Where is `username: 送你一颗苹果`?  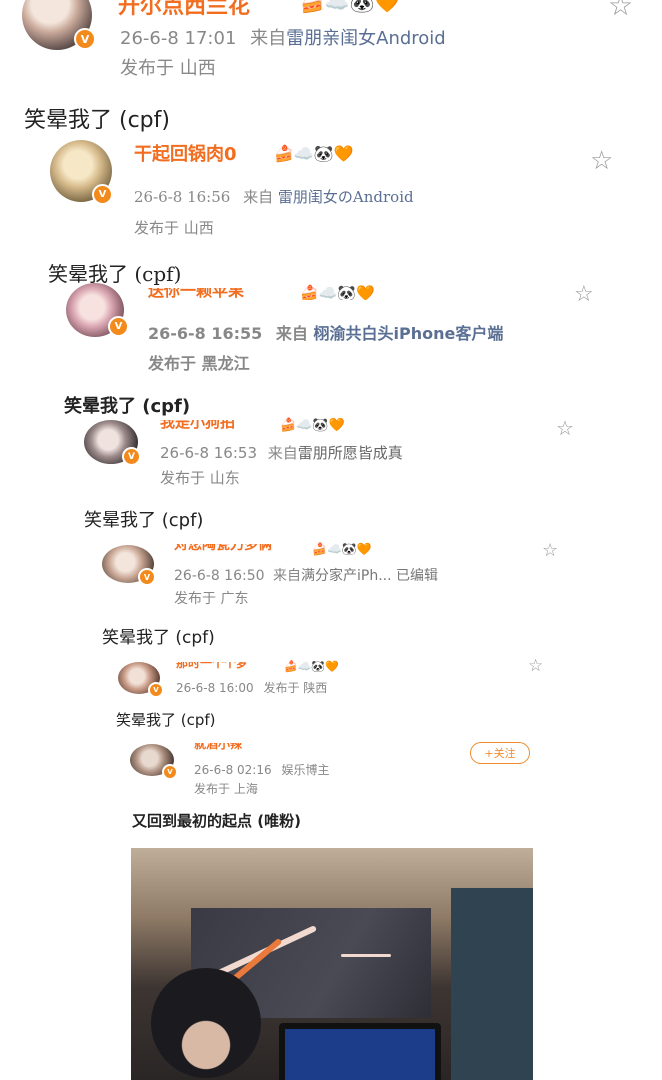
username: 送你一颗苹果 is located at coordinates (196, 295).